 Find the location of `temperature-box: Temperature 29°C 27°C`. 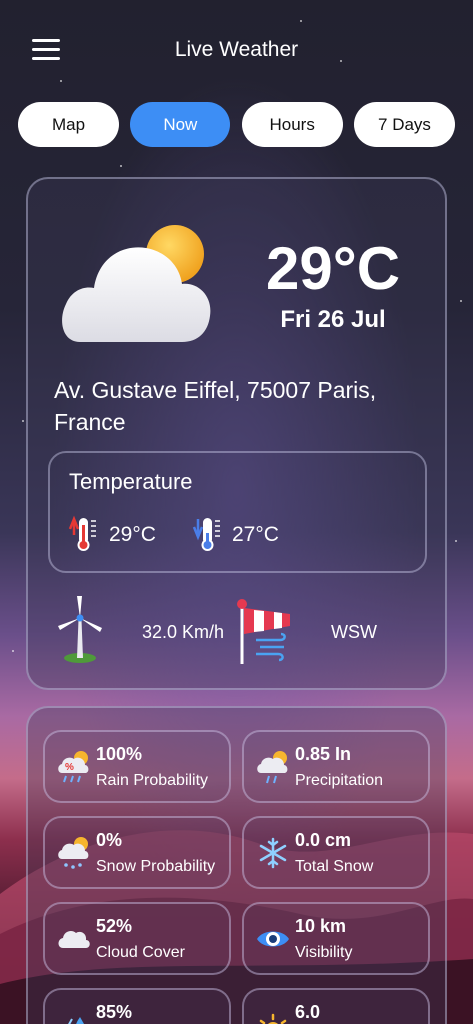

temperature-box: Temperature 29°C 27°C is located at coordinates (237, 512).